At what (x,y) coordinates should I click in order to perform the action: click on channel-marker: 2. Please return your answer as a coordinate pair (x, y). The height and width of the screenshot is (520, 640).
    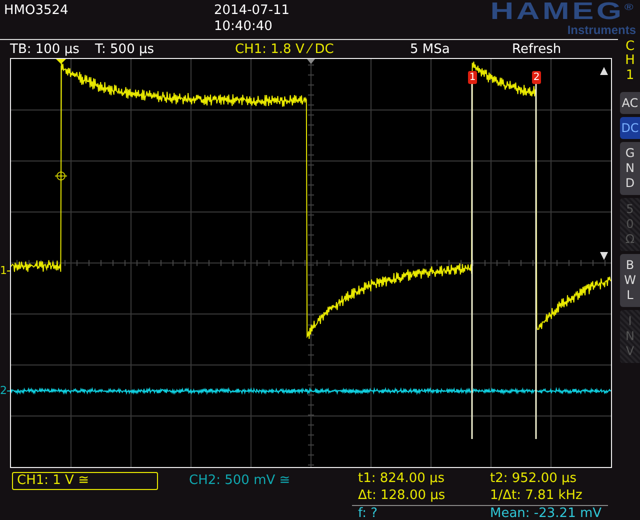
    Looking at the image, I should click on (3, 390).